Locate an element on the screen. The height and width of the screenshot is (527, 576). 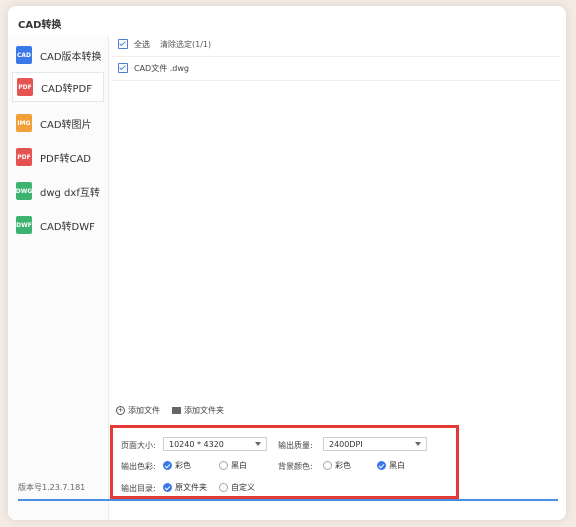
add-file-button: + 添加文件 is located at coordinates (138, 410).